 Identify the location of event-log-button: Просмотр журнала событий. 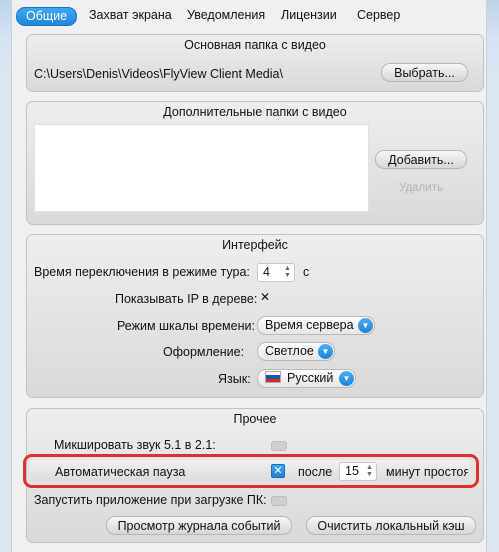
(199, 525).